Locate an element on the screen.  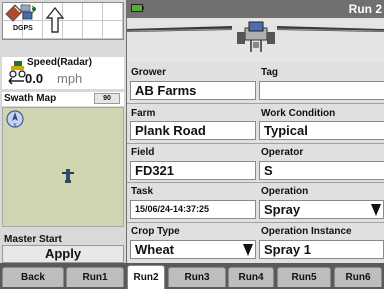
compass-icon: N is located at coordinates (15, 119).